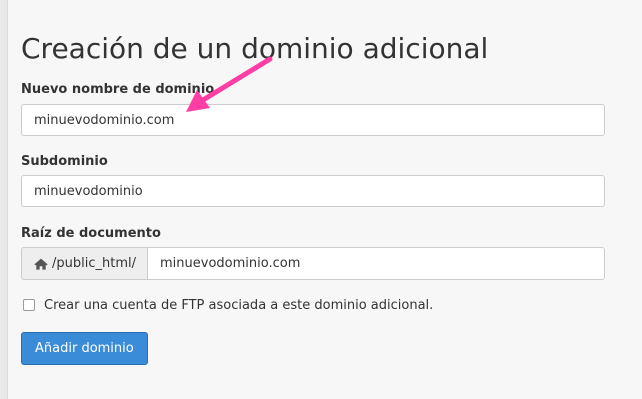 The height and width of the screenshot is (399, 642). Describe the element at coordinates (118, 89) in the screenshot. I see `new-domain-label: Nuevo nombre de dominio` at that location.